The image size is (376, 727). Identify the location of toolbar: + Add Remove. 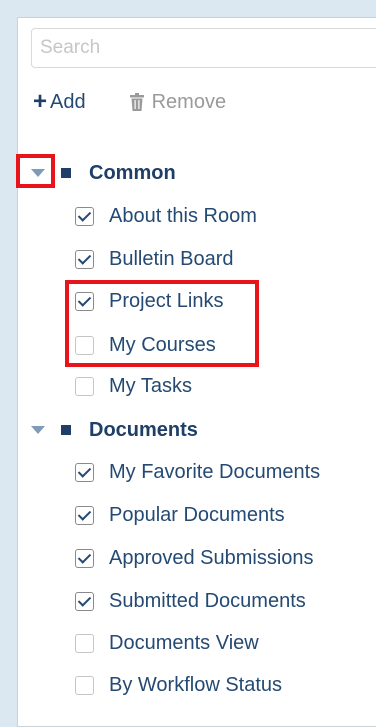
(151, 102).